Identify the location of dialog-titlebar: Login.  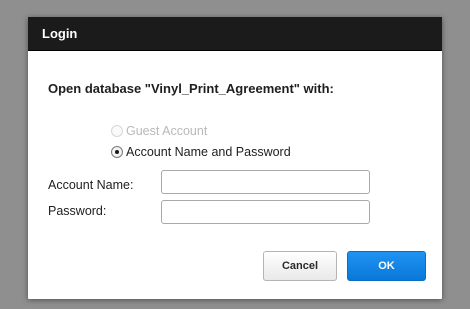
(235, 34).